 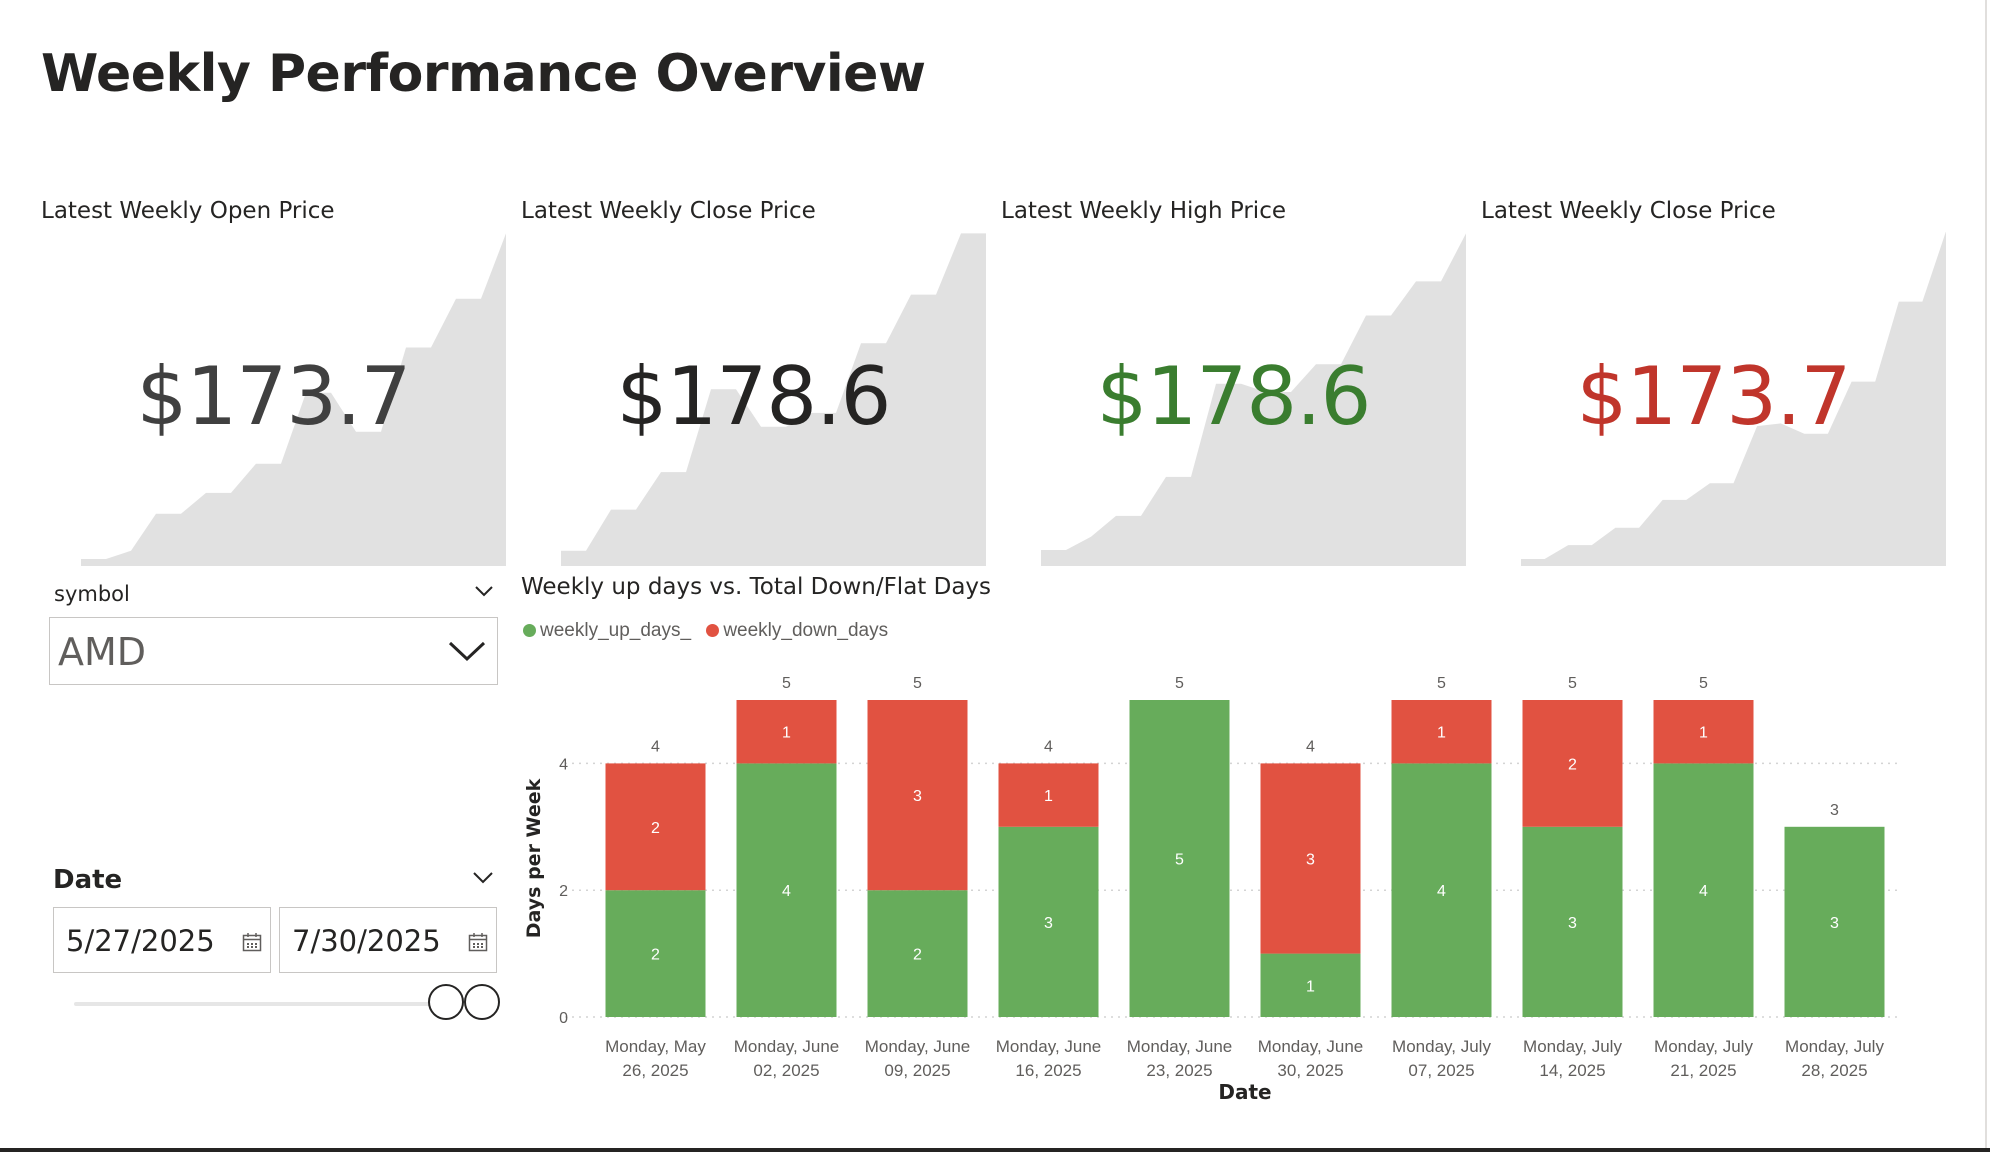 What do you see at coordinates (563, 891) in the screenshot?
I see `y-tick-label: 2` at bounding box center [563, 891].